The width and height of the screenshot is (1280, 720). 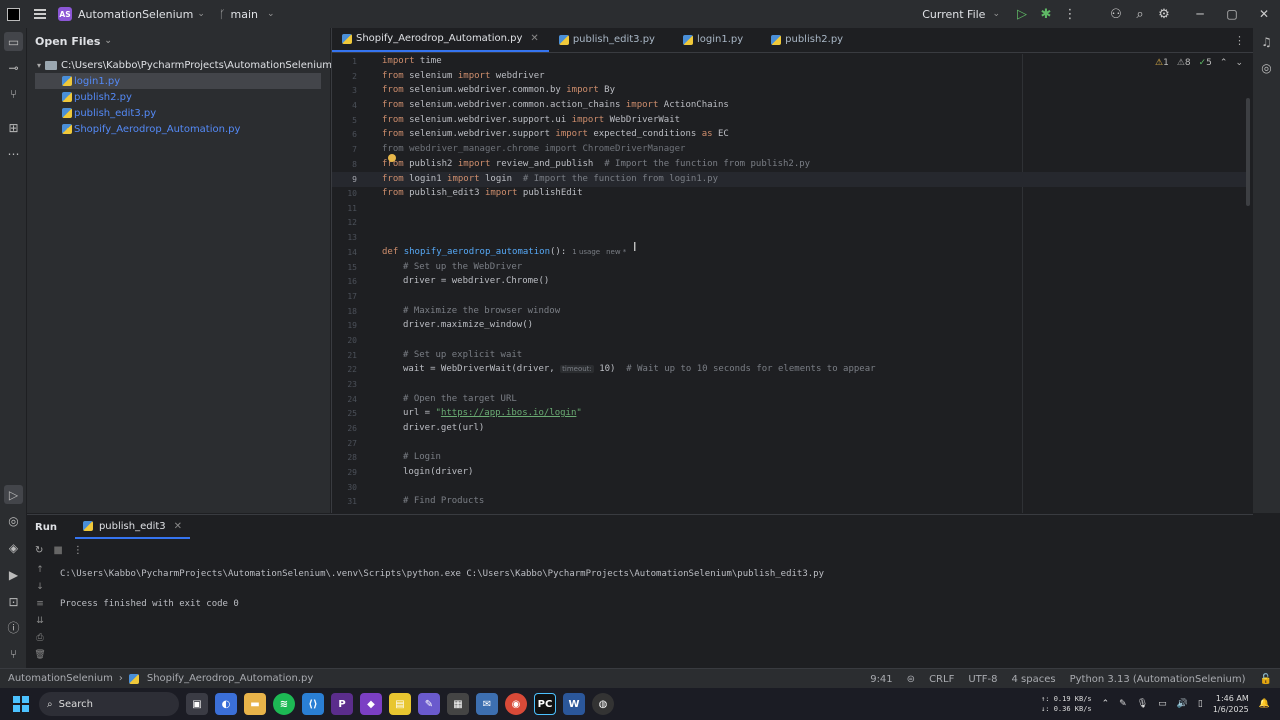 I want to click on chrome-icon: ◉, so click(x=516, y=704).